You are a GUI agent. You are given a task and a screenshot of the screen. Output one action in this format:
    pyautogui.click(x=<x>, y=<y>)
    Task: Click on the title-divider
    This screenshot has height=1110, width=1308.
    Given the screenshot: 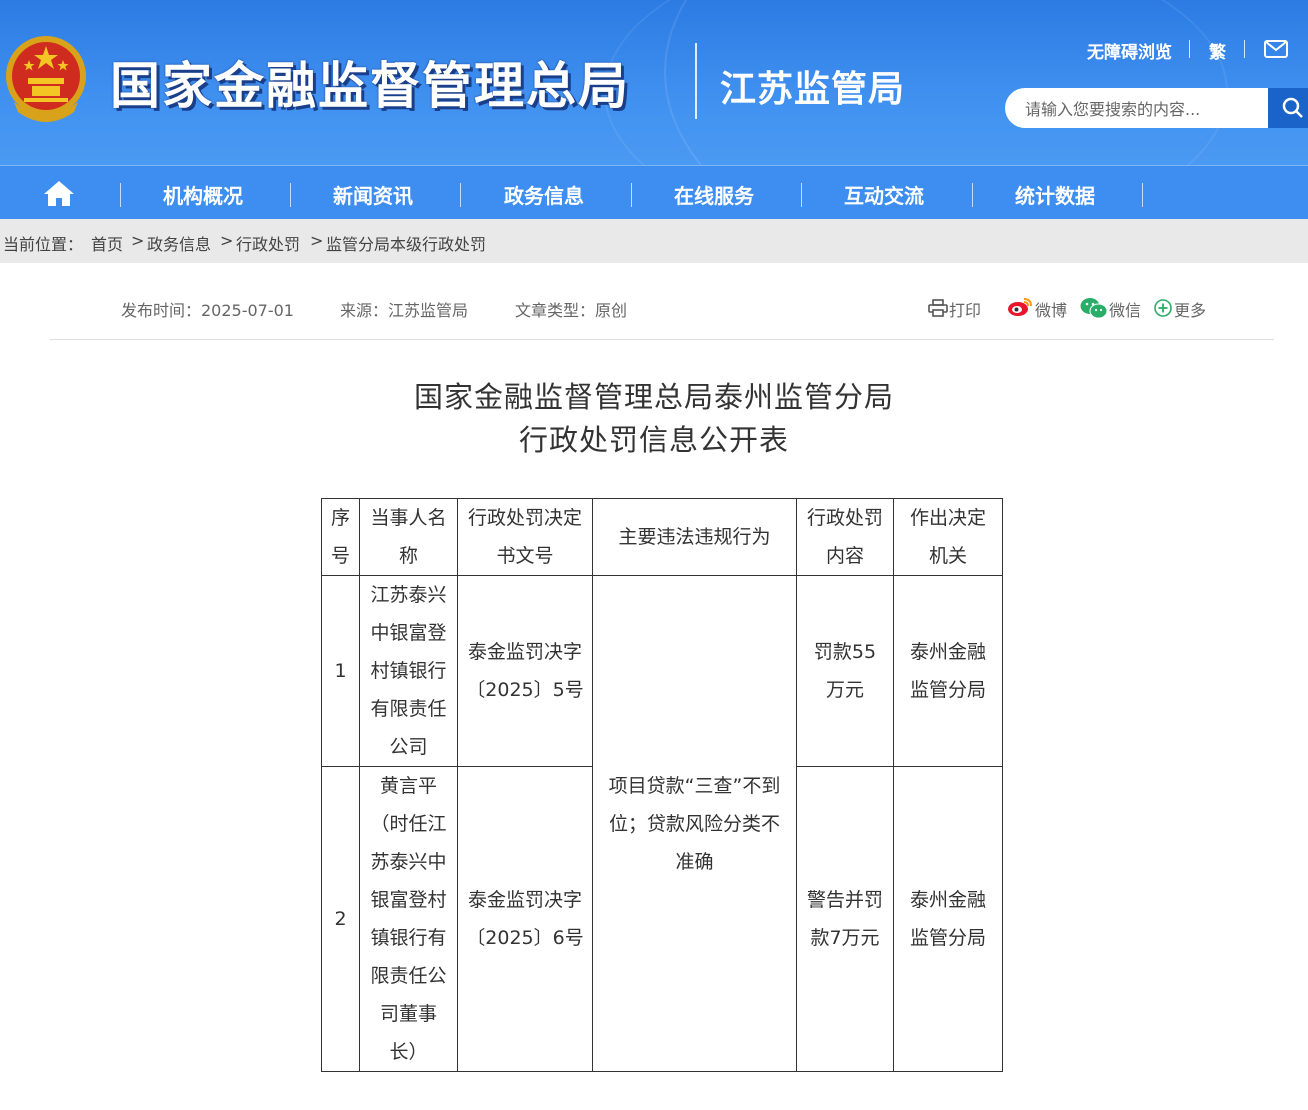 What is the action you would take?
    pyautogui.click(x=696, y=81)
    